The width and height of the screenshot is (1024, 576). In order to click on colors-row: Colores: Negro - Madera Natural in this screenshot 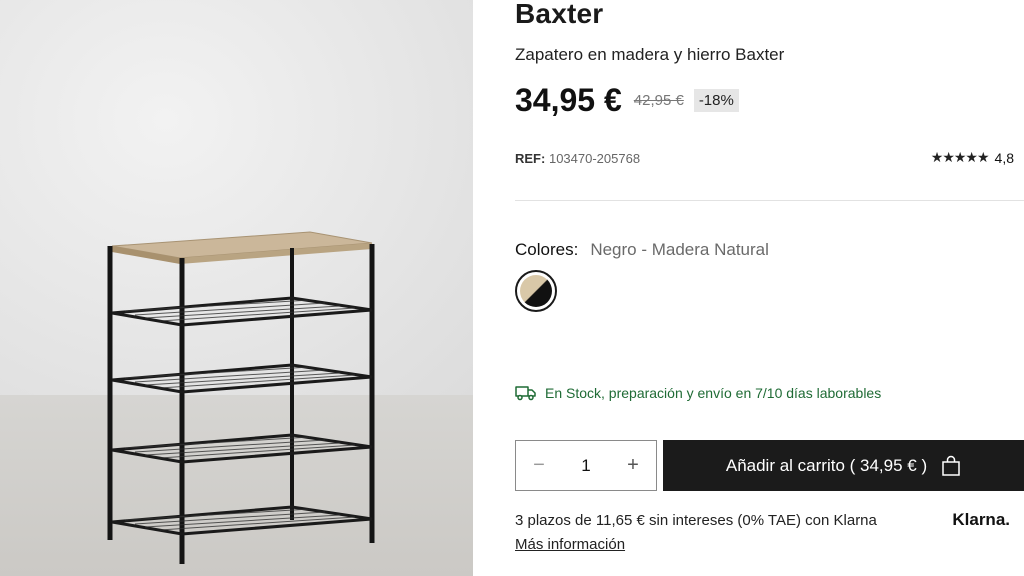, I will do `click(642, 250)`.